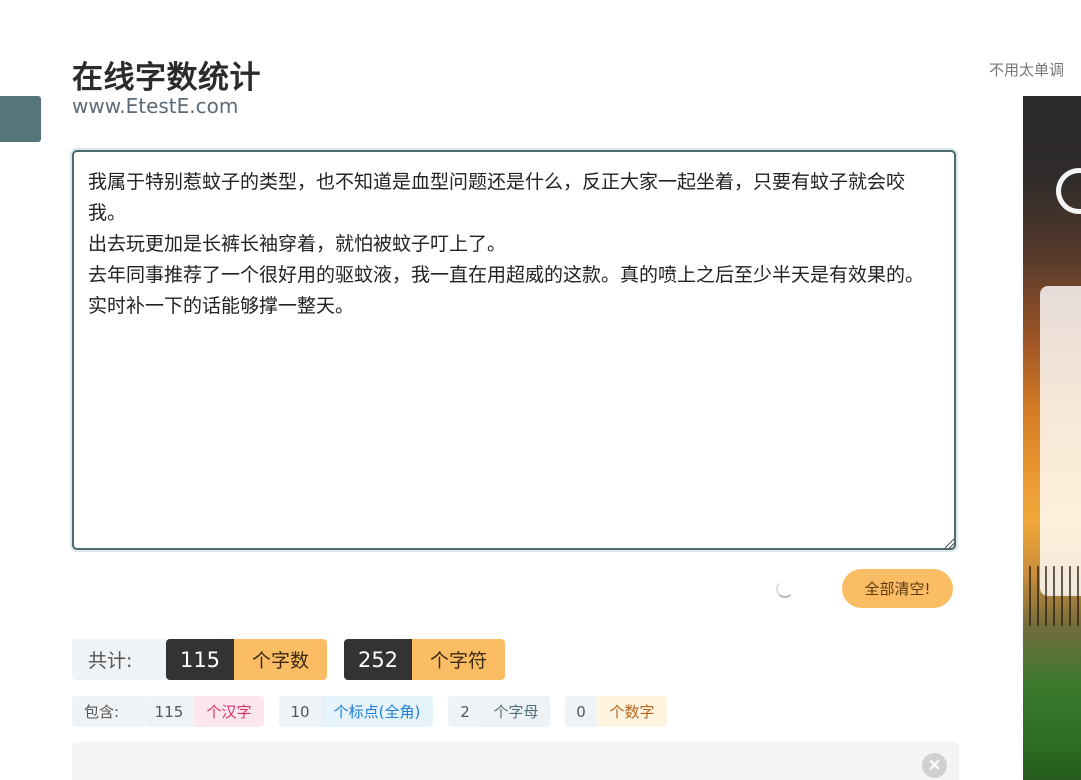 The height and width of the screenshot is (780, 1081). I want to click on hanzi-unit: 个汉字, so click(229, 711).